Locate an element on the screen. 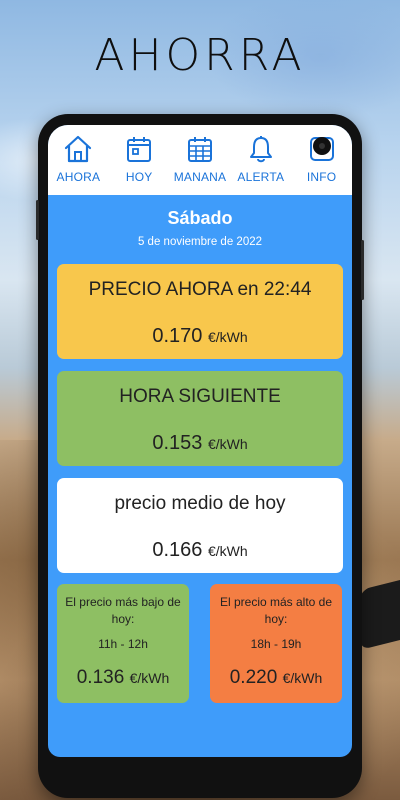 This screenshot has width=400, height=800. bell-icon is located at coordinates (261, 149).